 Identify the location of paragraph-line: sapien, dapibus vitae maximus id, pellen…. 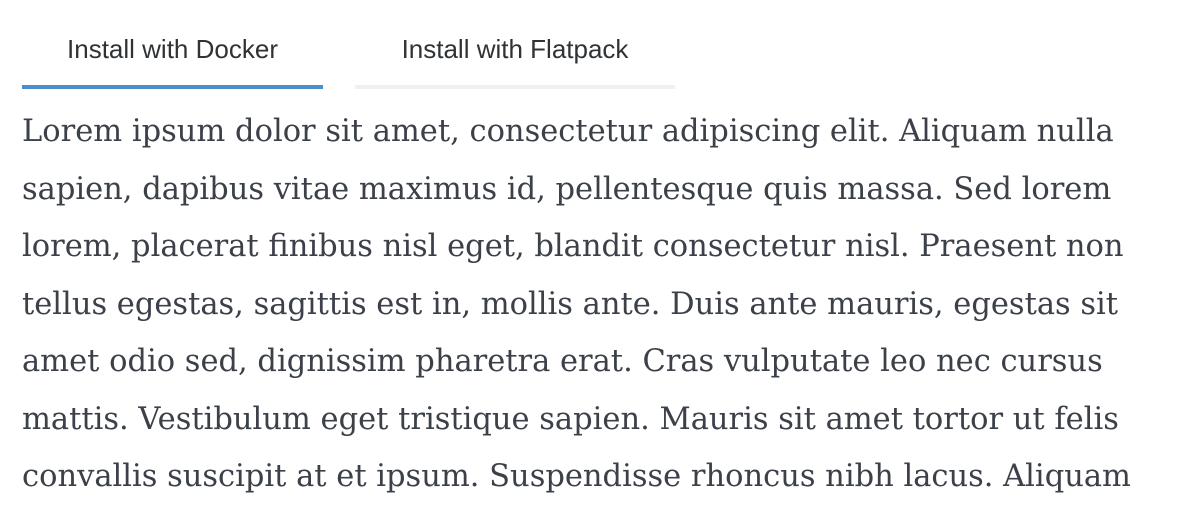
(567, 189).